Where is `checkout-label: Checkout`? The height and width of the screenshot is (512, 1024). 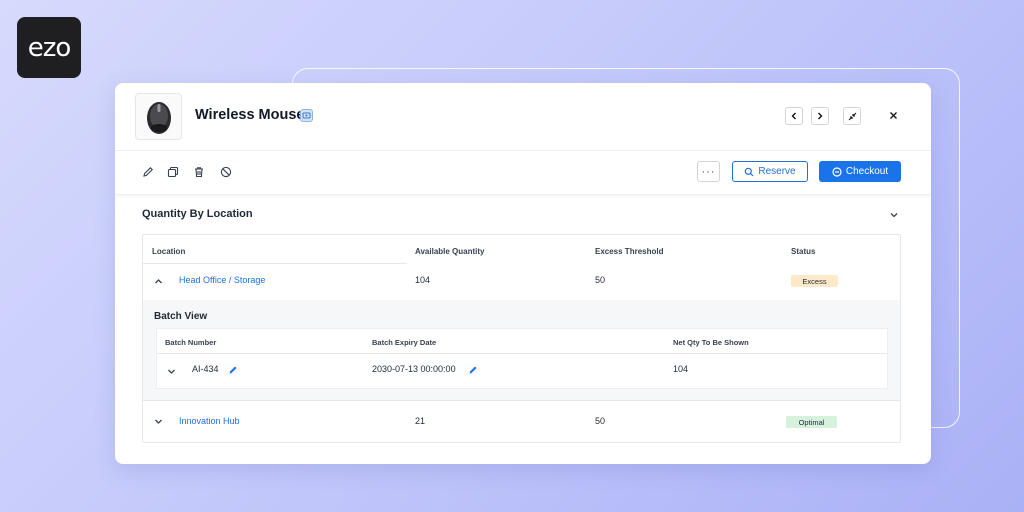
checkout-label: Checkout is located at coordinates (867, 171).